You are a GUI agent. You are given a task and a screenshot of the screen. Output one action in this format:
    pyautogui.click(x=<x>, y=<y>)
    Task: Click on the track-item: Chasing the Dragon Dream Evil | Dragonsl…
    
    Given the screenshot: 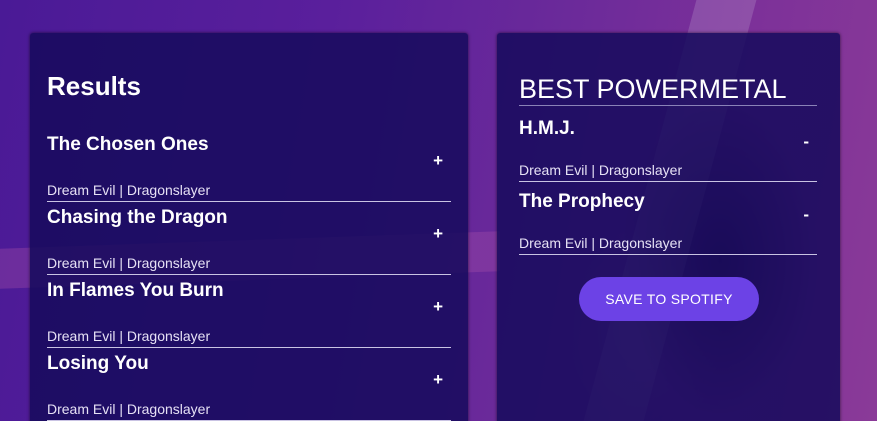 What is the action you would take?
    pyautogui.click(x=249, y=238)
    